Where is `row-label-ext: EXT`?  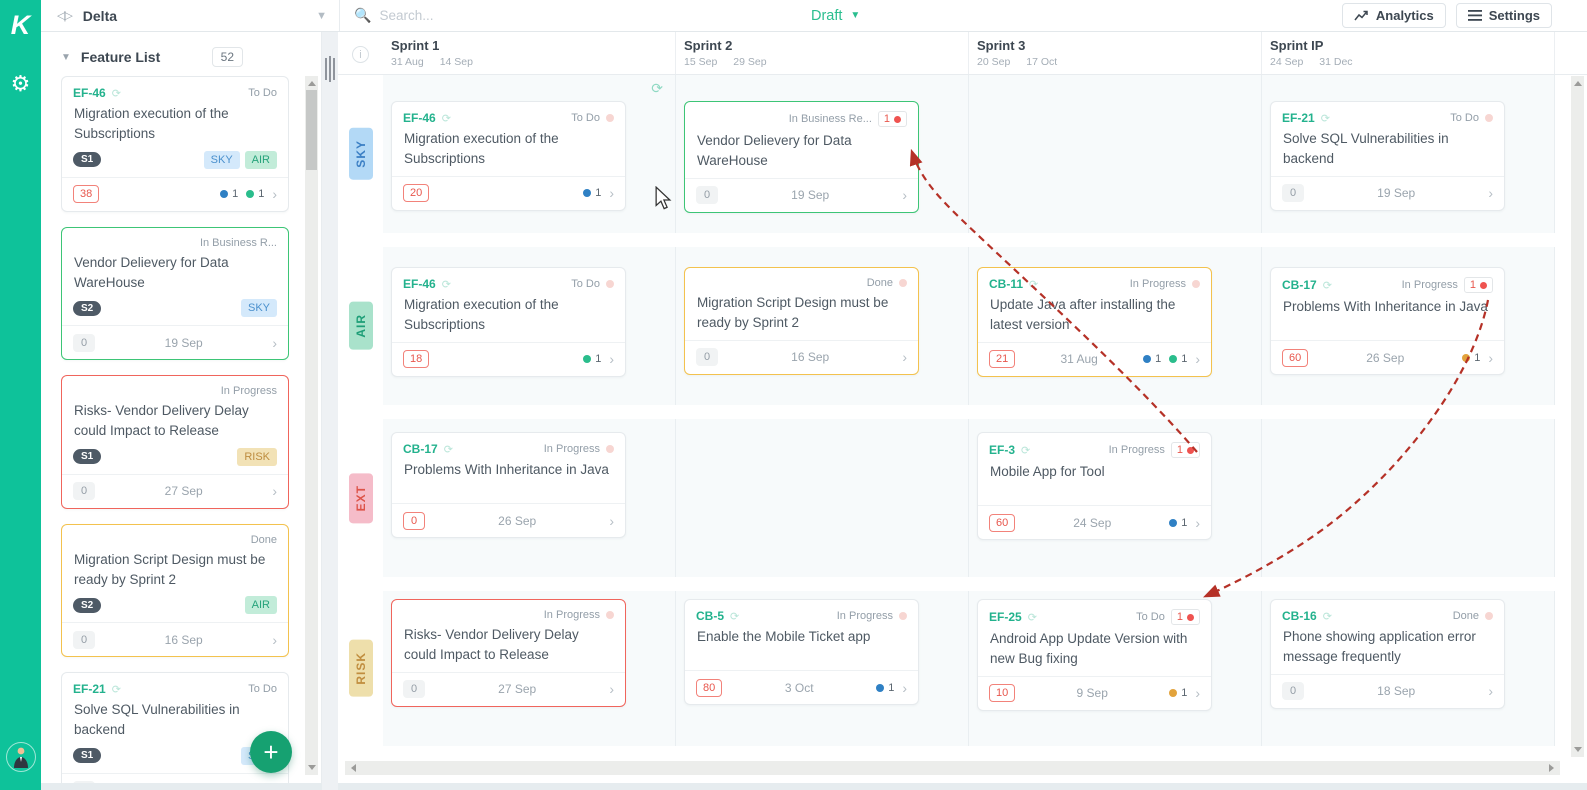 row-label-ext: EXT is located at coordinates (360, 498).